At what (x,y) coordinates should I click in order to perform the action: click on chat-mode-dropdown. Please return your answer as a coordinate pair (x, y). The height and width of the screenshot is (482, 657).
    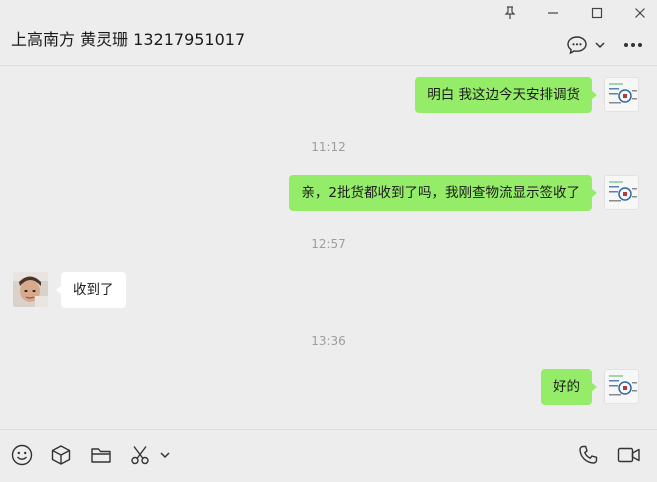
    Looking at the image, I should click on (600, 45).